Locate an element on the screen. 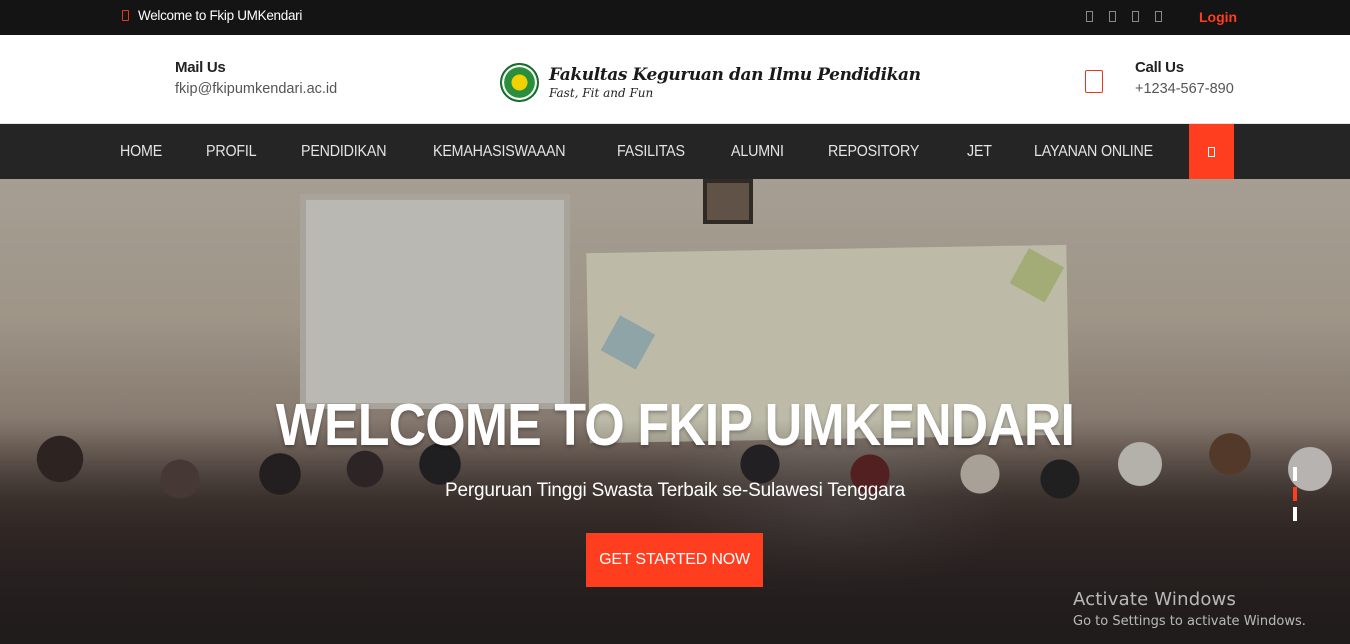 Image resolution: width=1350 pixels, height=644 pixels. mail-value: fkip@fkipumkendari.ac.id is located at coordinates (256, 89).